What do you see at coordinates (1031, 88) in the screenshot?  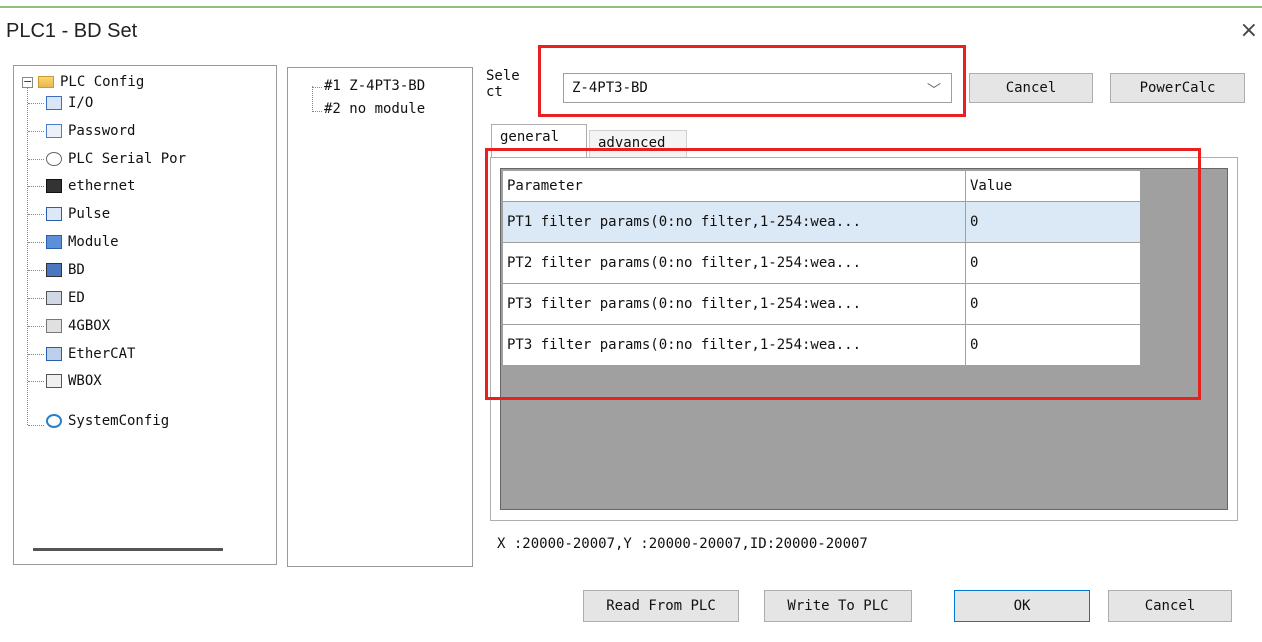 I see `top-cancel-button: Cancel` at bounding box center [1031, 88].